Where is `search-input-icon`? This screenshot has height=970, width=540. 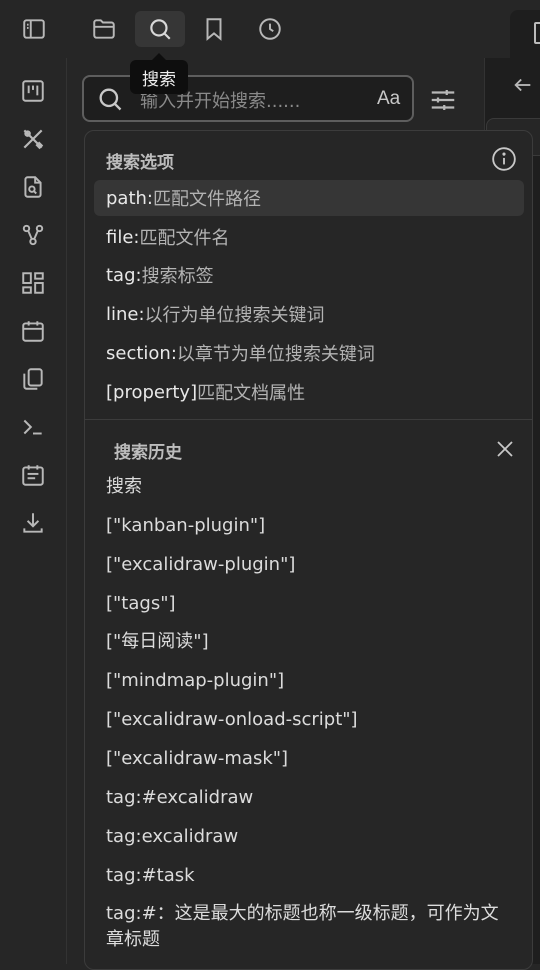 search-input-icon is located at coordinates (110, 99).